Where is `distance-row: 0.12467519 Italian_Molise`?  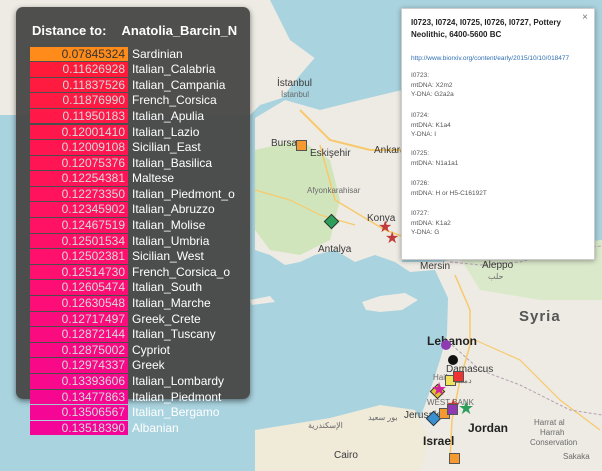 distance-row: 0.12467519 Italian_Molise is located at coordinates (132, 226).